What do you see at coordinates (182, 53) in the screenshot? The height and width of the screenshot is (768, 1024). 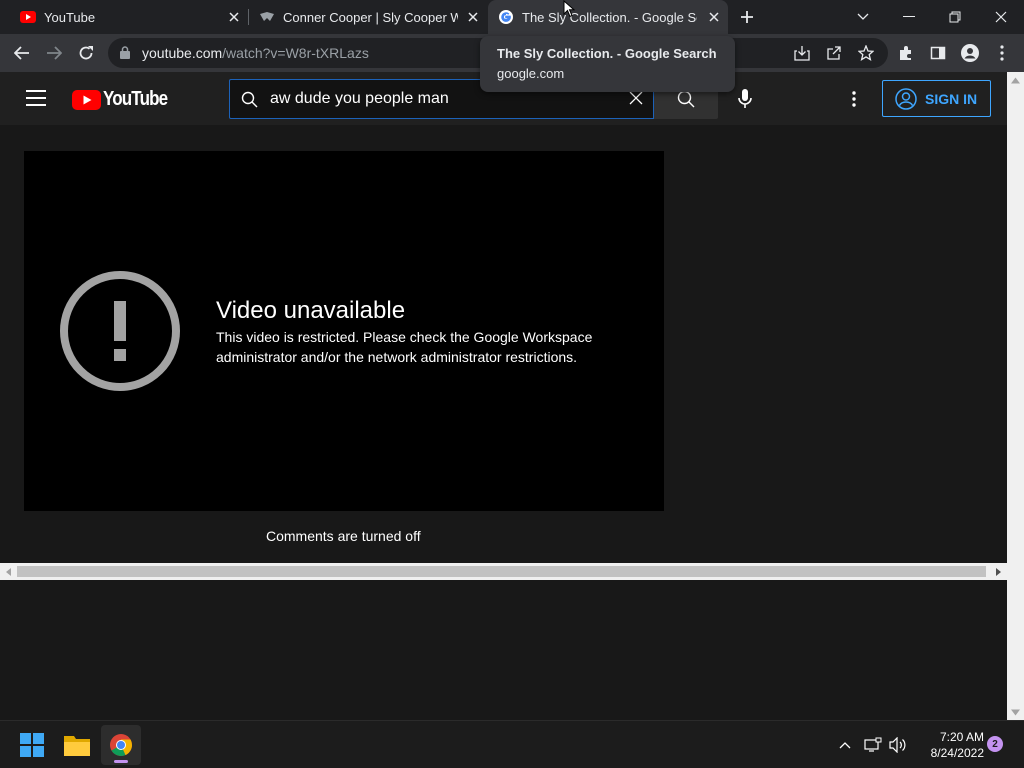 I see `url-domain: youtube.com` at bounding box center [182, 53].